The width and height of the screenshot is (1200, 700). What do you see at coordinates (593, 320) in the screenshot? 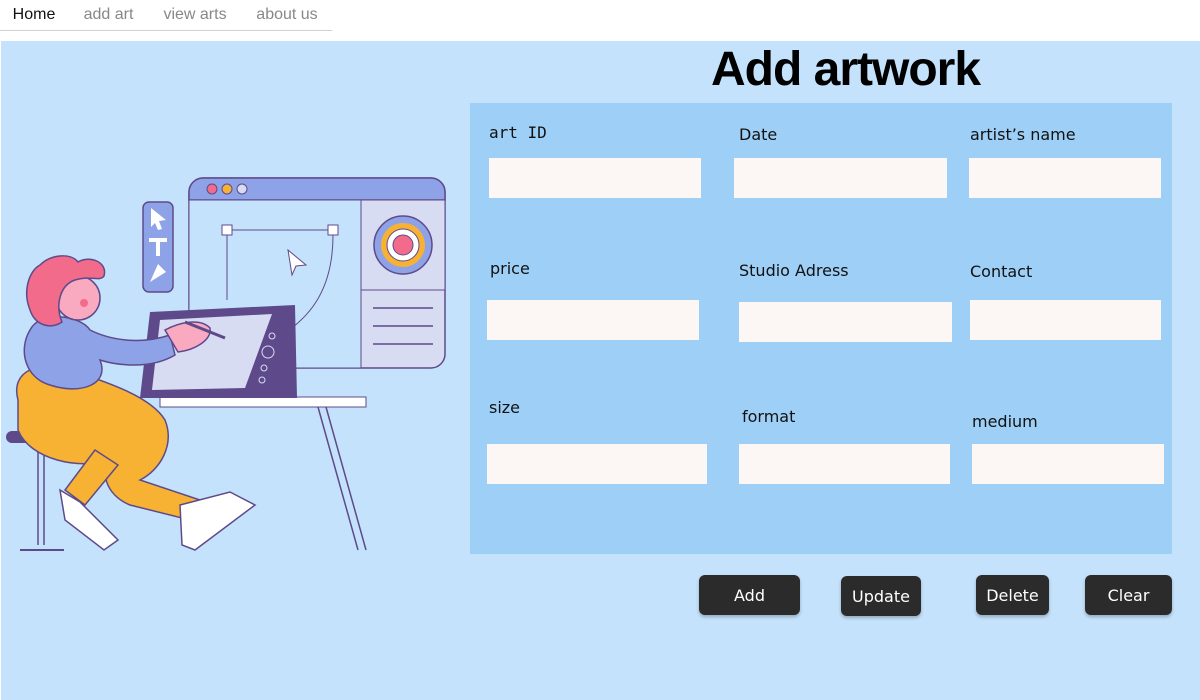
I see `price-input` at bounding box center [593, 320].